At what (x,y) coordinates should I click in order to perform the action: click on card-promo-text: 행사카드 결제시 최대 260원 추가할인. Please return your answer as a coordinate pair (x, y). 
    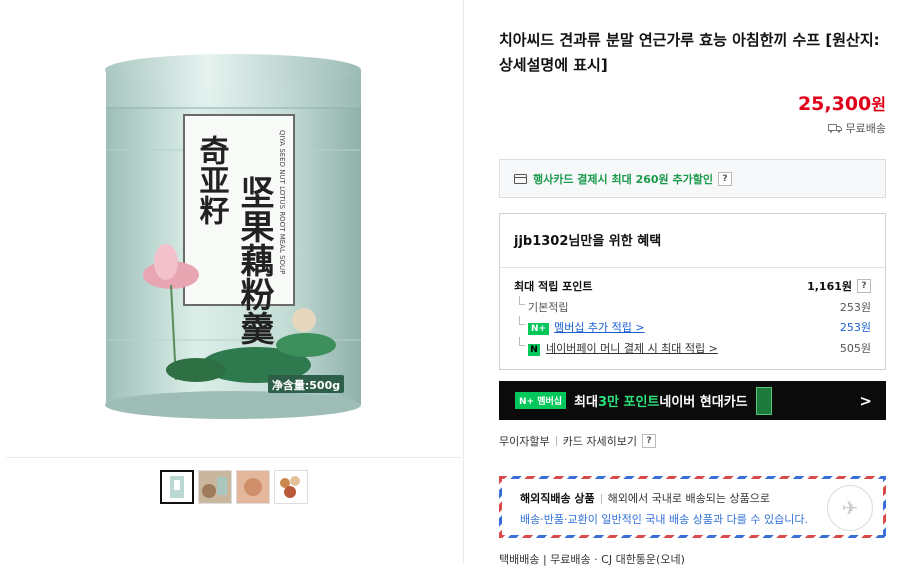
    Looking at the image, I should click on (623, 179).